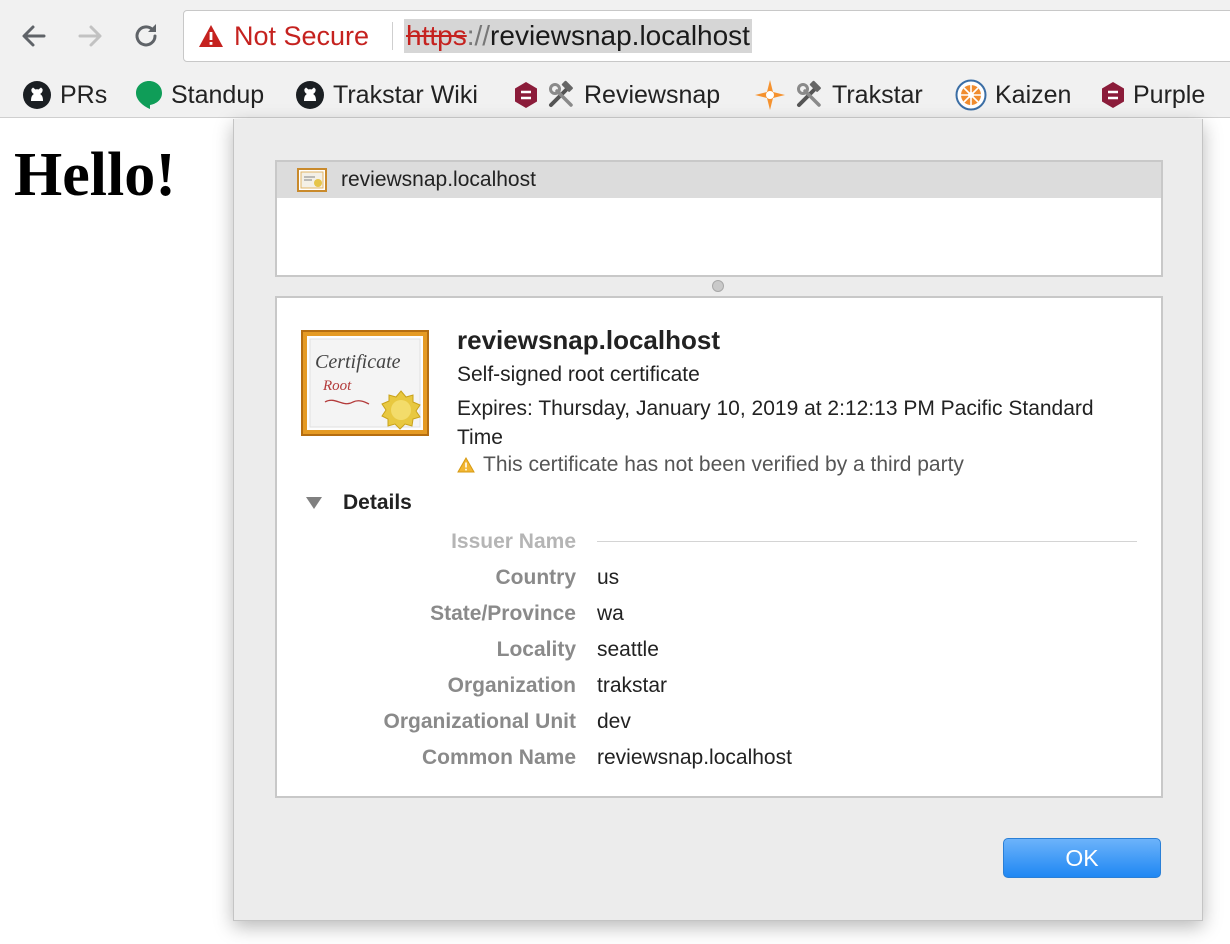 This screenshot has height=944, width=1230. I want to click on bookmark-label: Trakstar Wiki, so click(405, 94).